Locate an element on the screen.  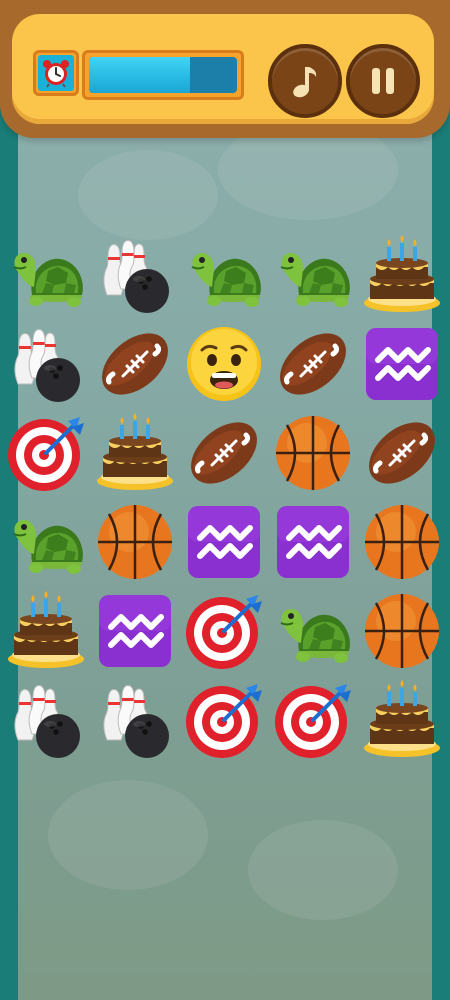
timer-icon-box is located at coordinates (56, 73).